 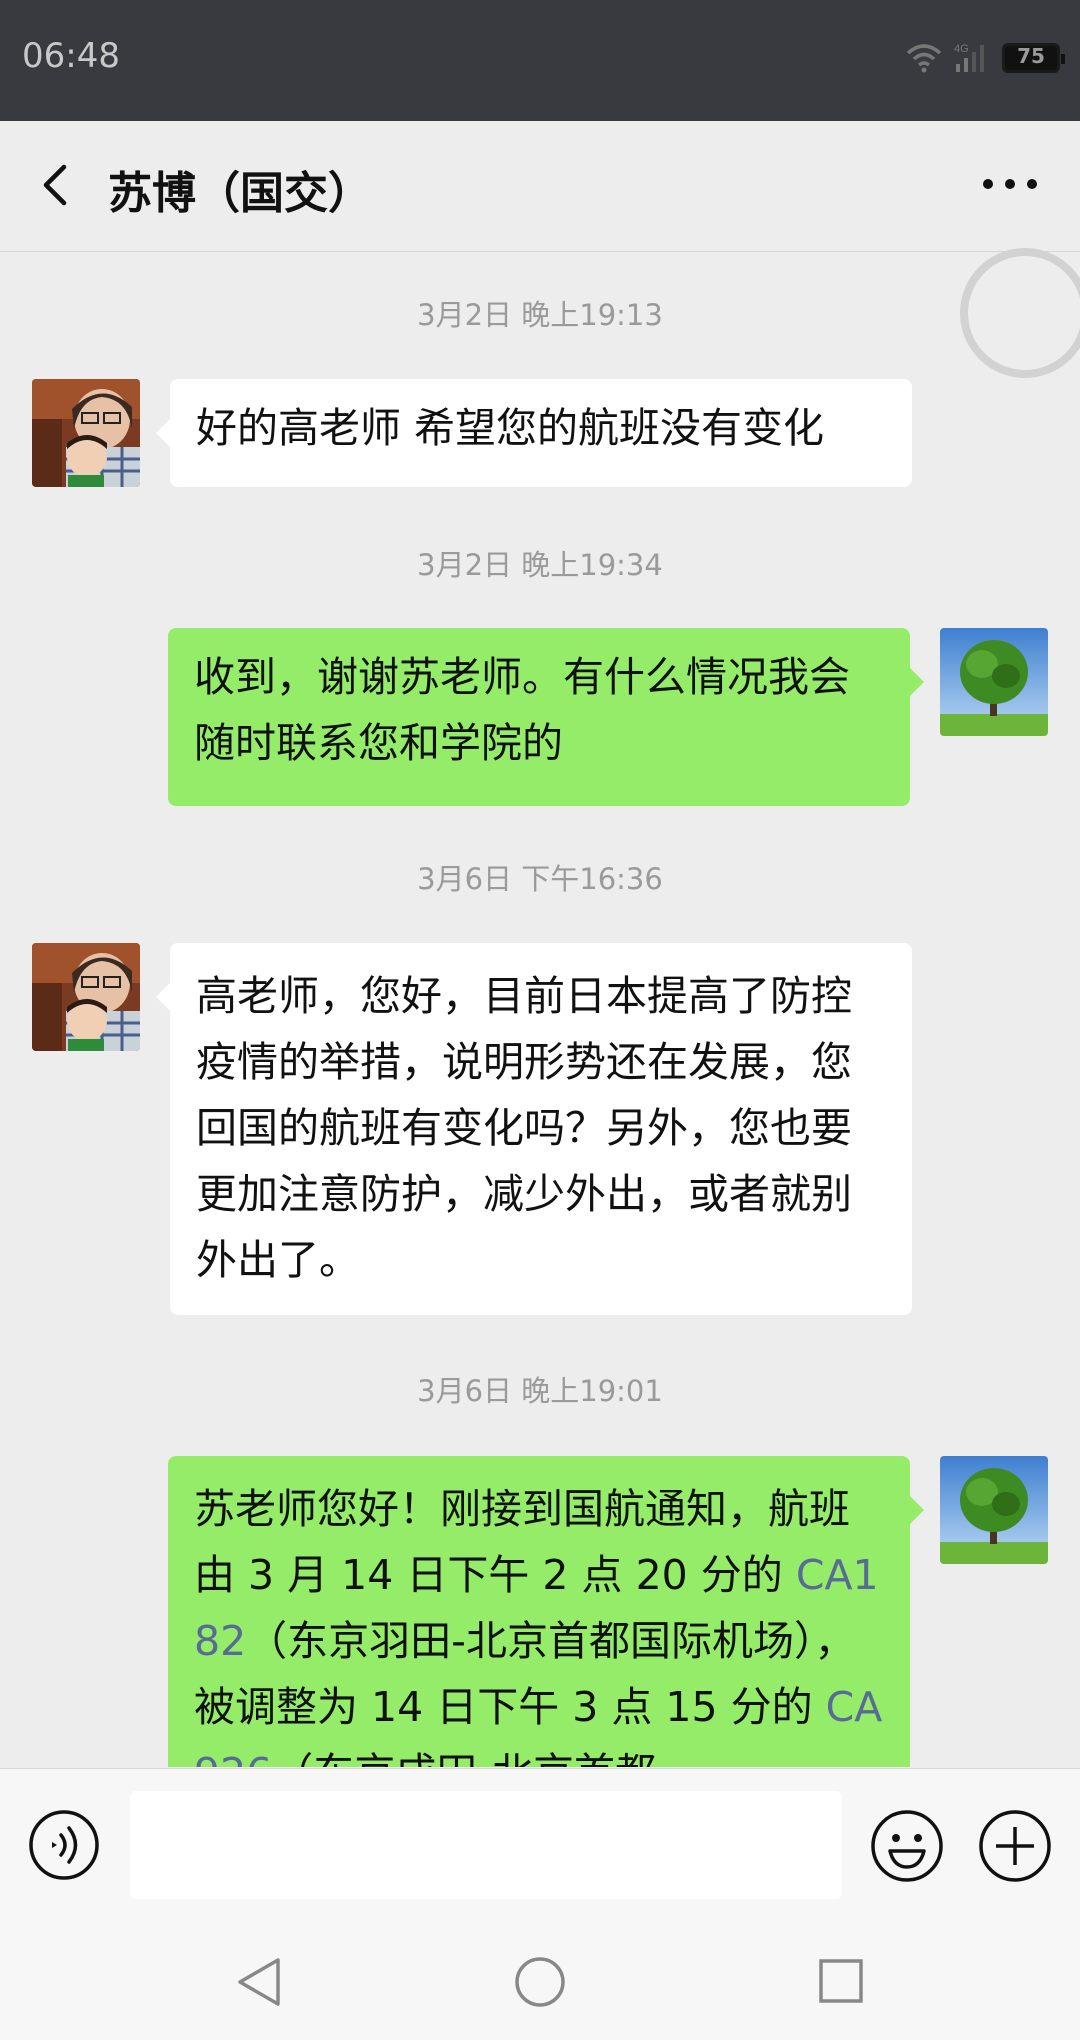 What do you see at coordinates (522, 1542) in the screenshot?
I see `message-text: 苏老师您好！刚接到国航通知，航班由 3 月 14 日下午 2 点 20 分的` at bounding box center [522, 1542].